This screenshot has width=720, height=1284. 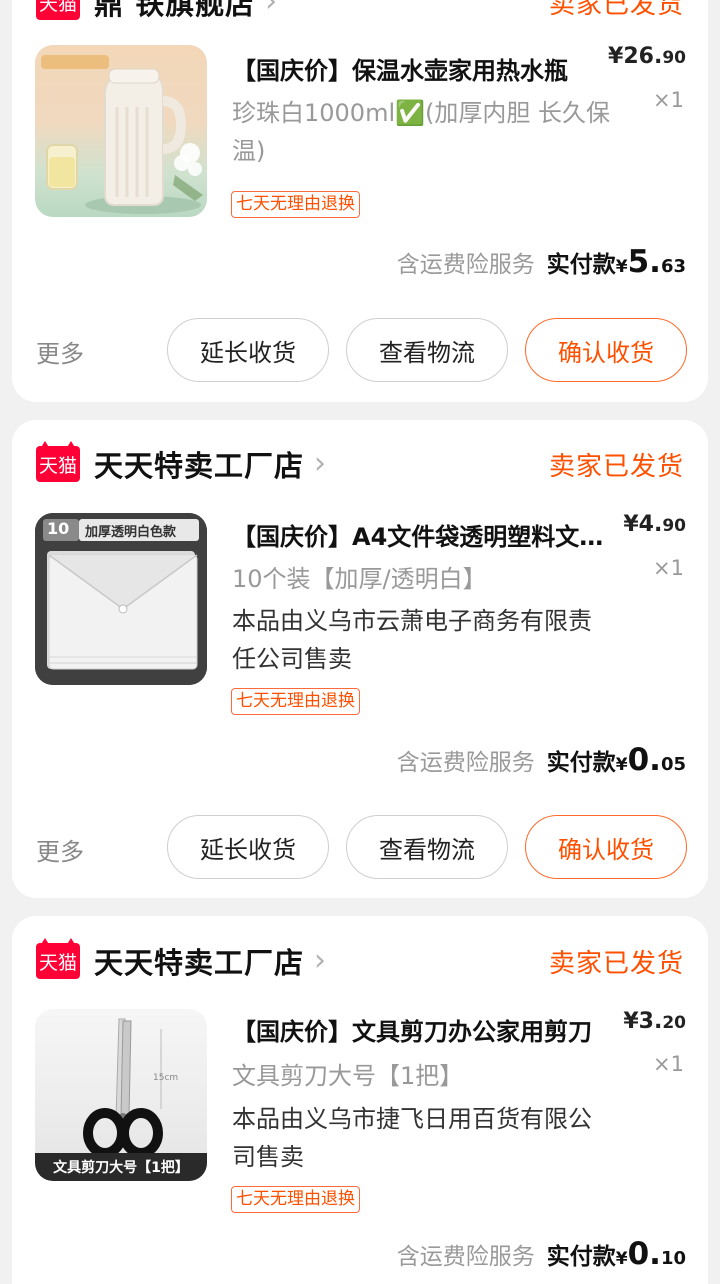 I want to click on product-title: 【国庆价】保温水壶家用热水瓶, so click(x=423, y=71).